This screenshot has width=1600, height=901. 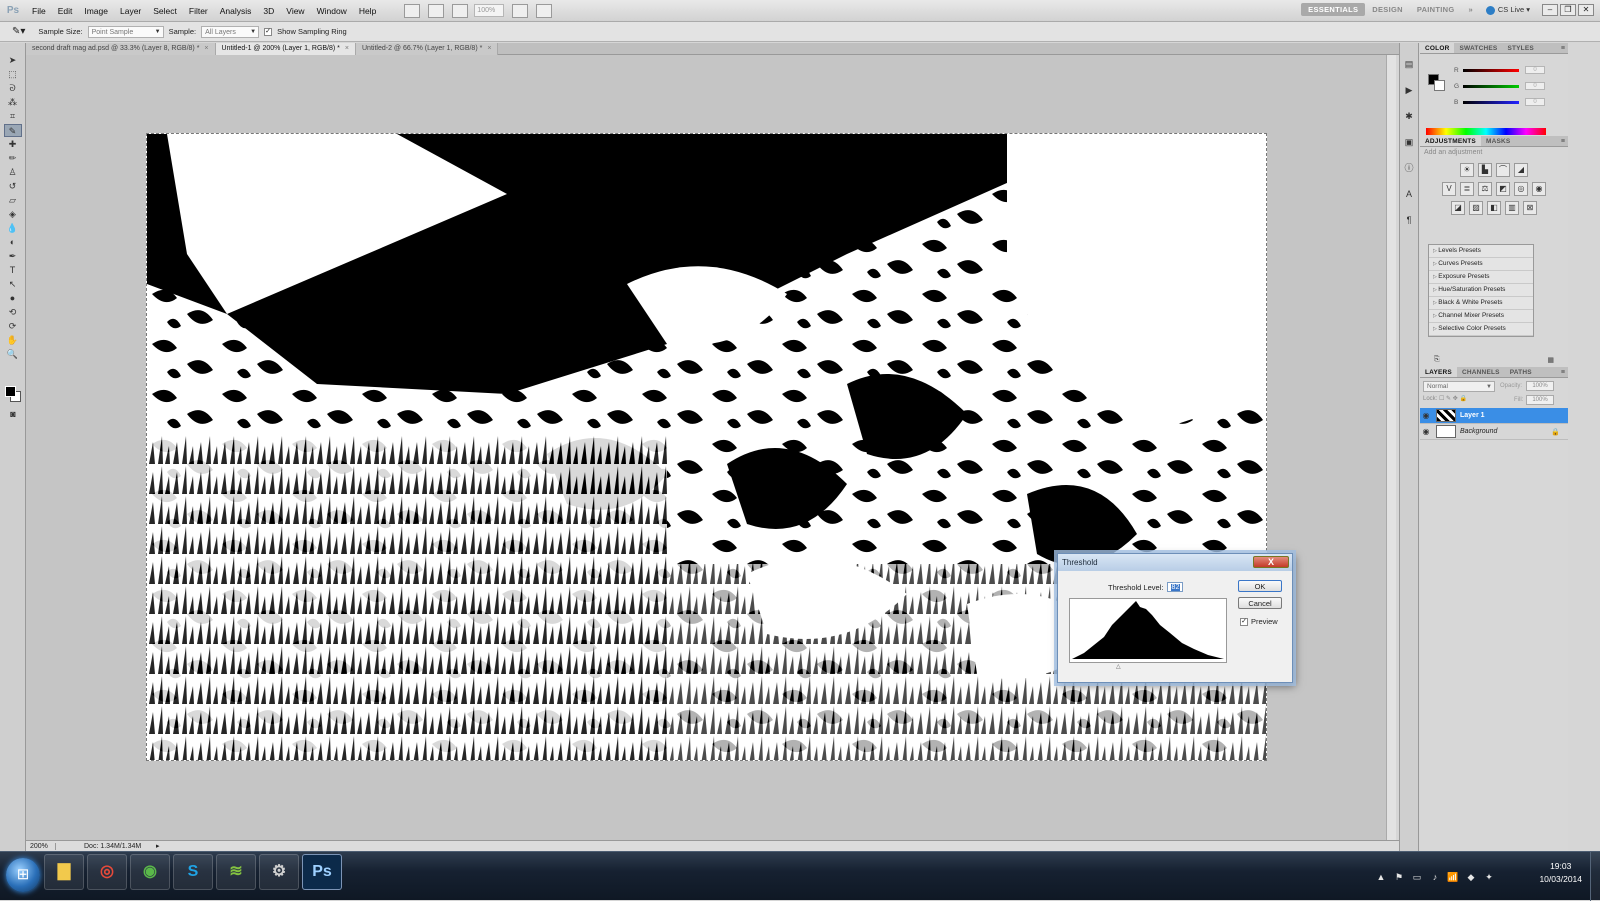 What do you see at coordinates (1409, 168) in the screenshot?
I see `info-panel-icon: ⓘ` at bounding box center [1409, 168].